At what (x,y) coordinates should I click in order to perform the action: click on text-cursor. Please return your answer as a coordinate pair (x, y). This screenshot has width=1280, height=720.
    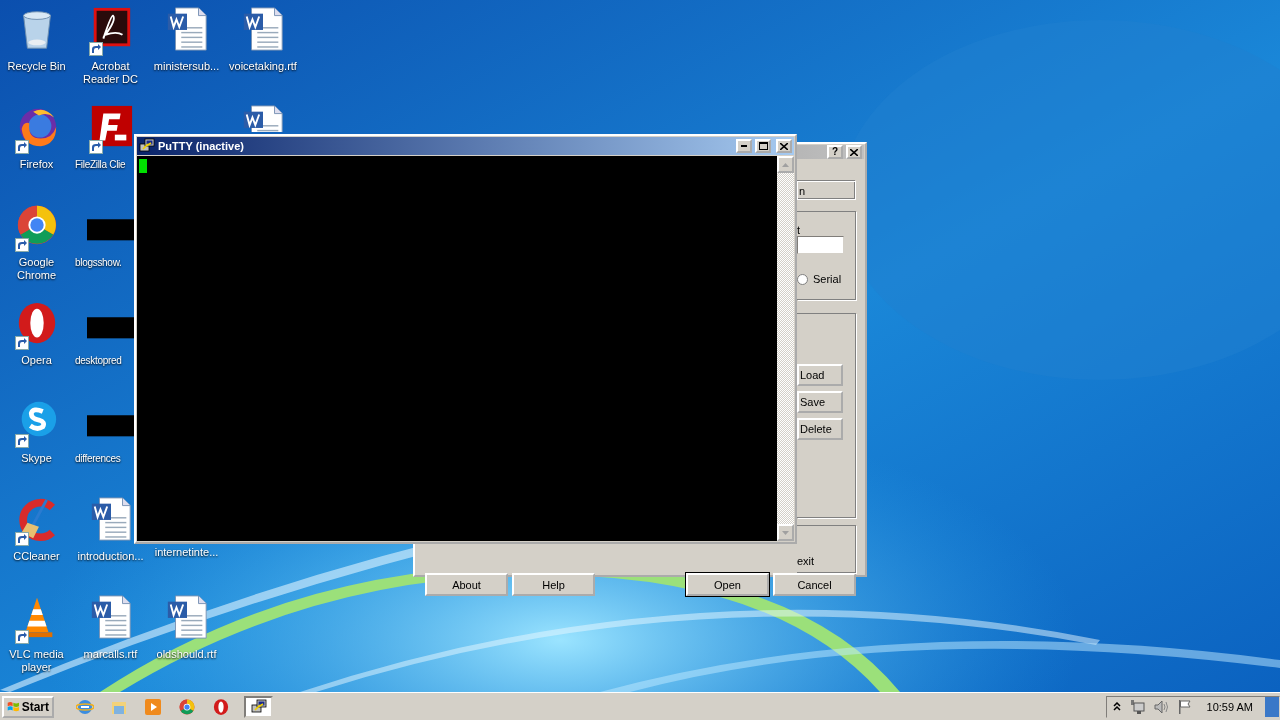
    Looking at the image, I should click on (143, 166).